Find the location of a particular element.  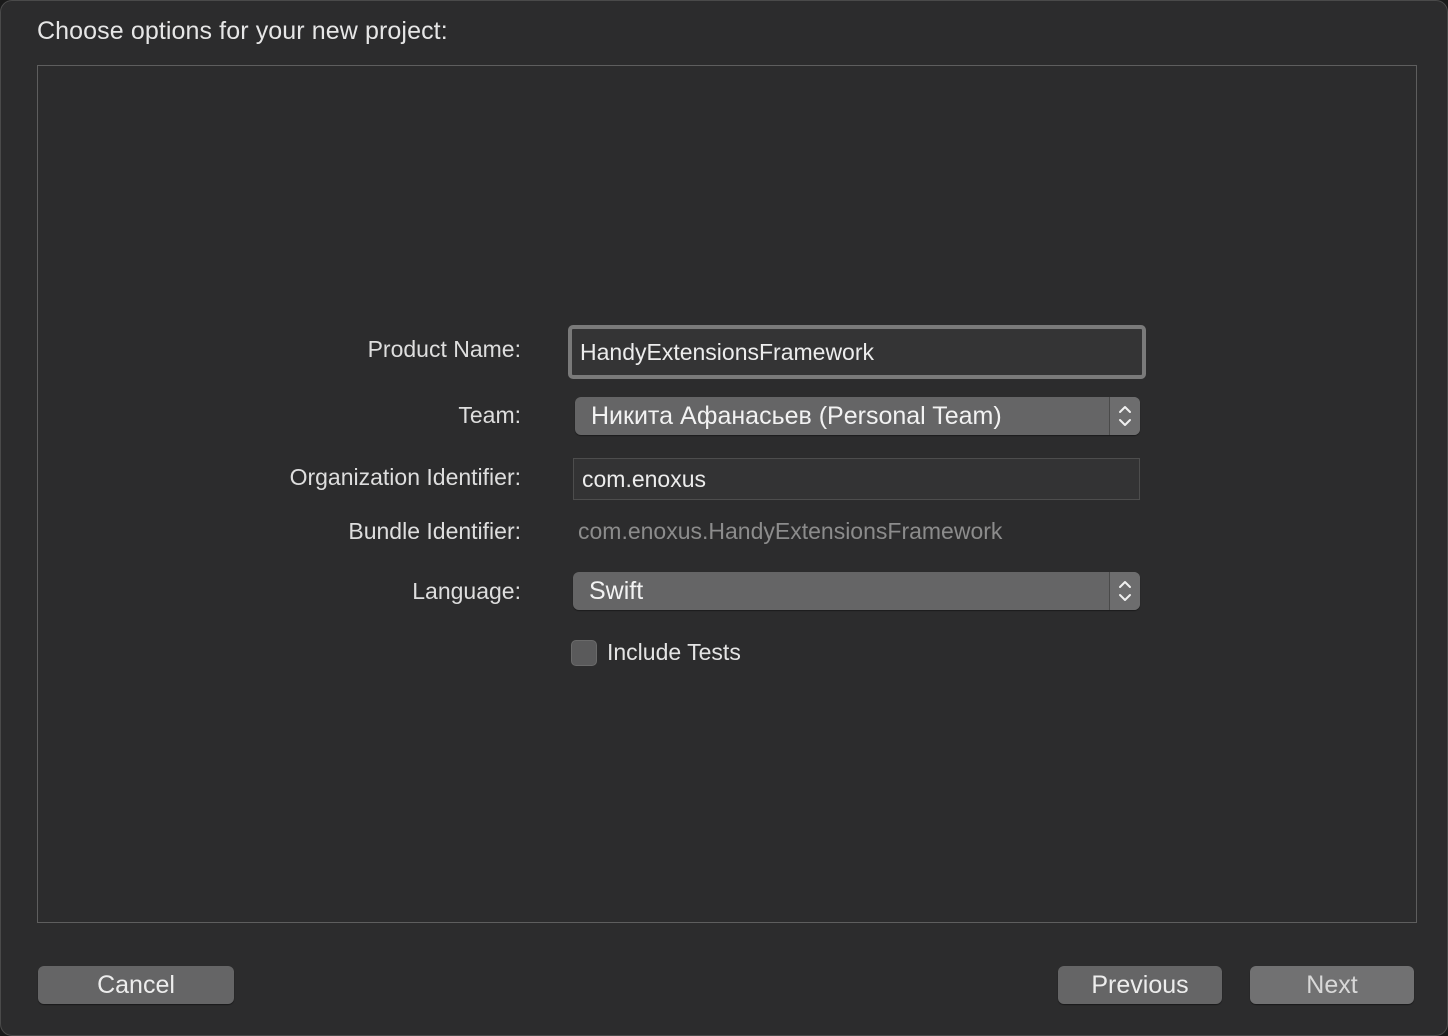

bundle-identifier-label: Bundle Identifier: is located at coordinates (434, 531).